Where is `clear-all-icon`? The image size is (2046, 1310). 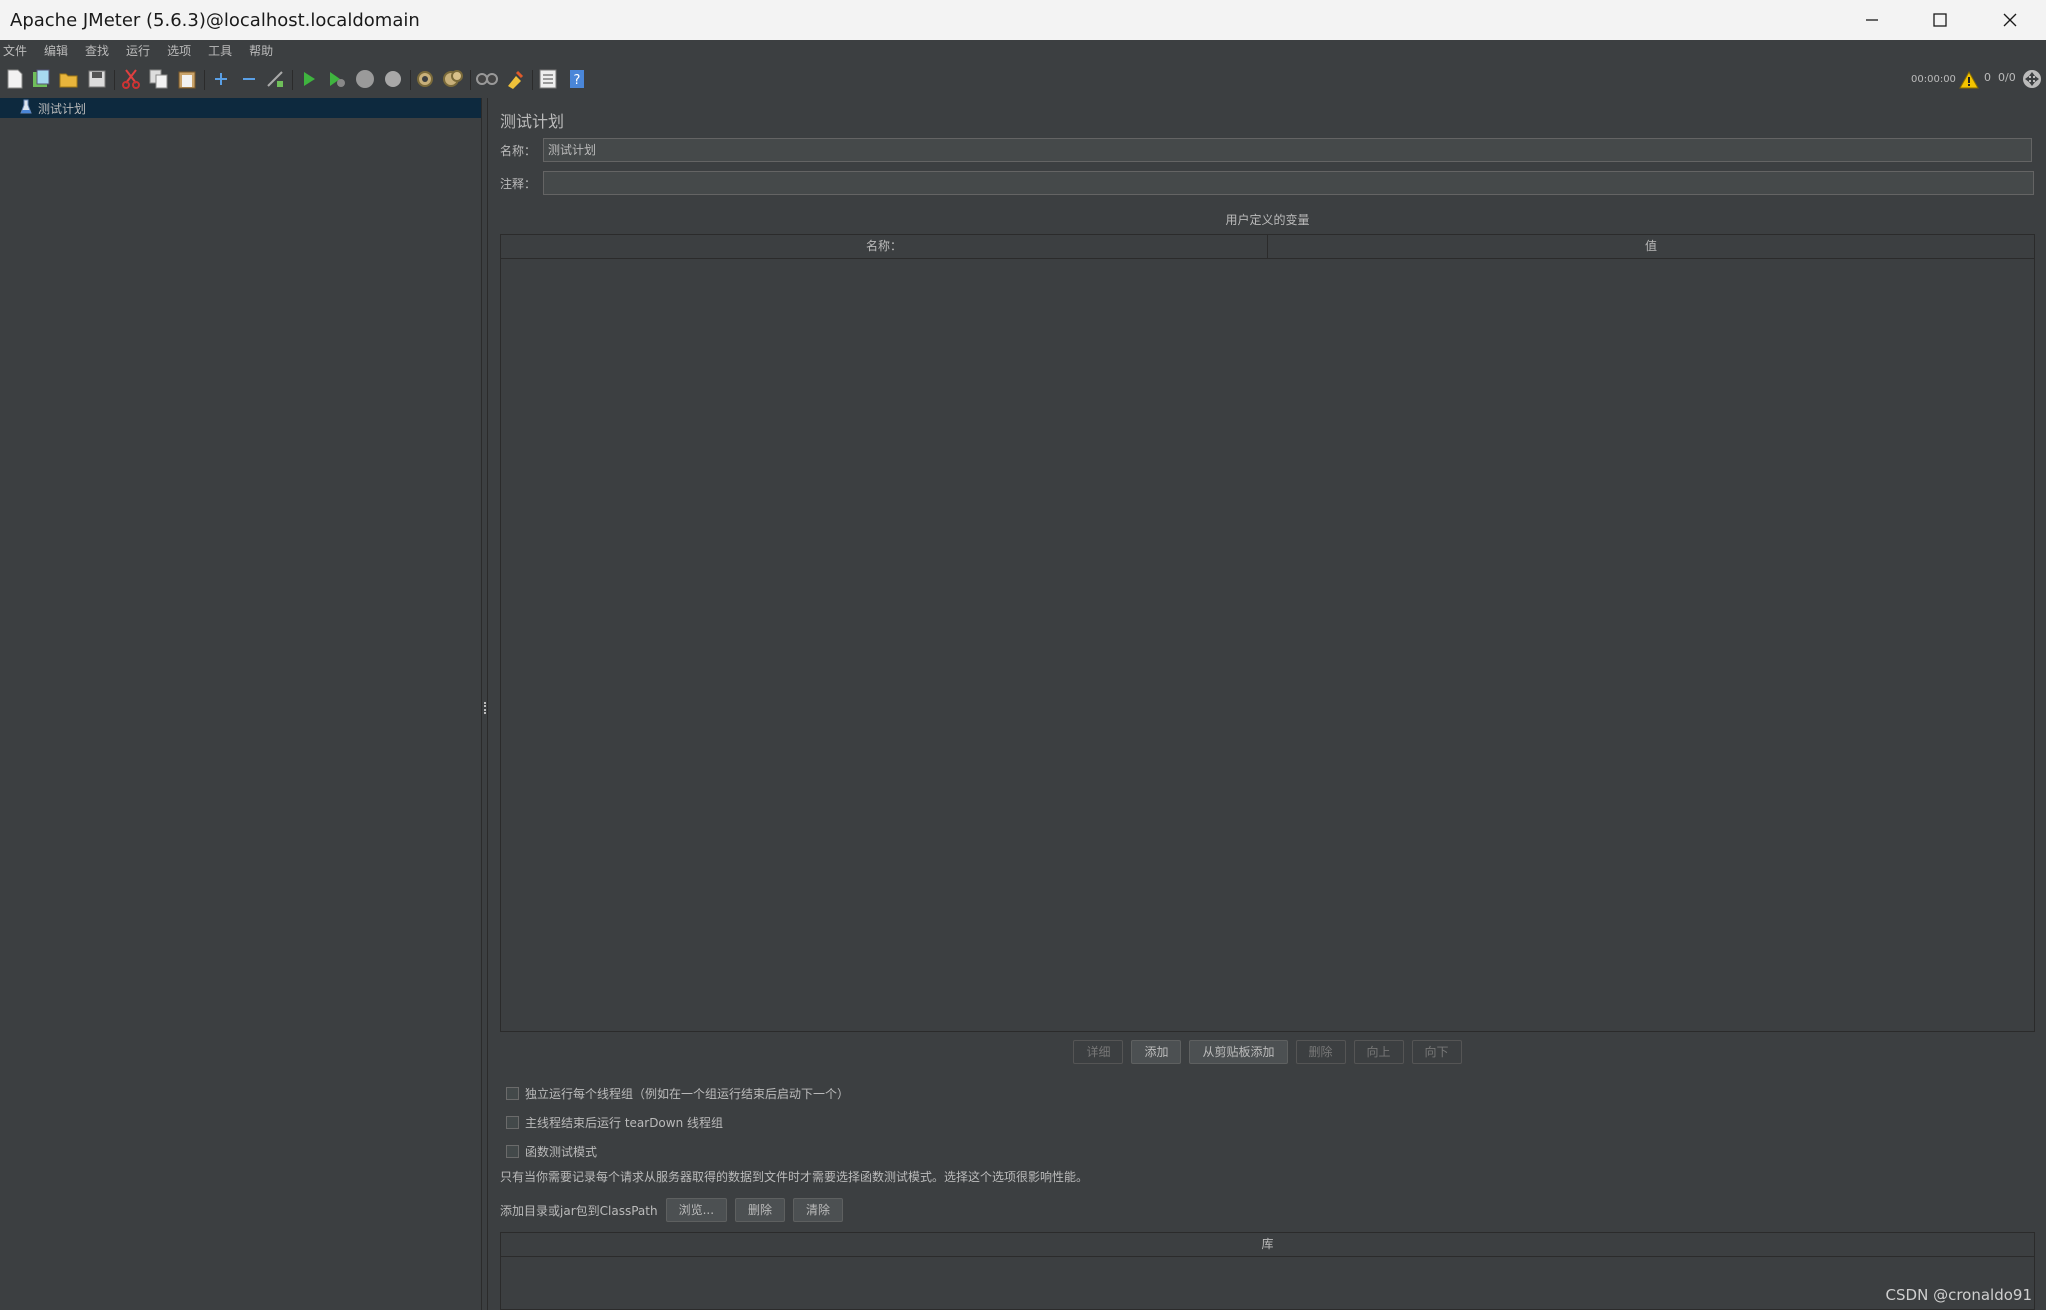 clear-all-icon is located at coordinates (453, 78).